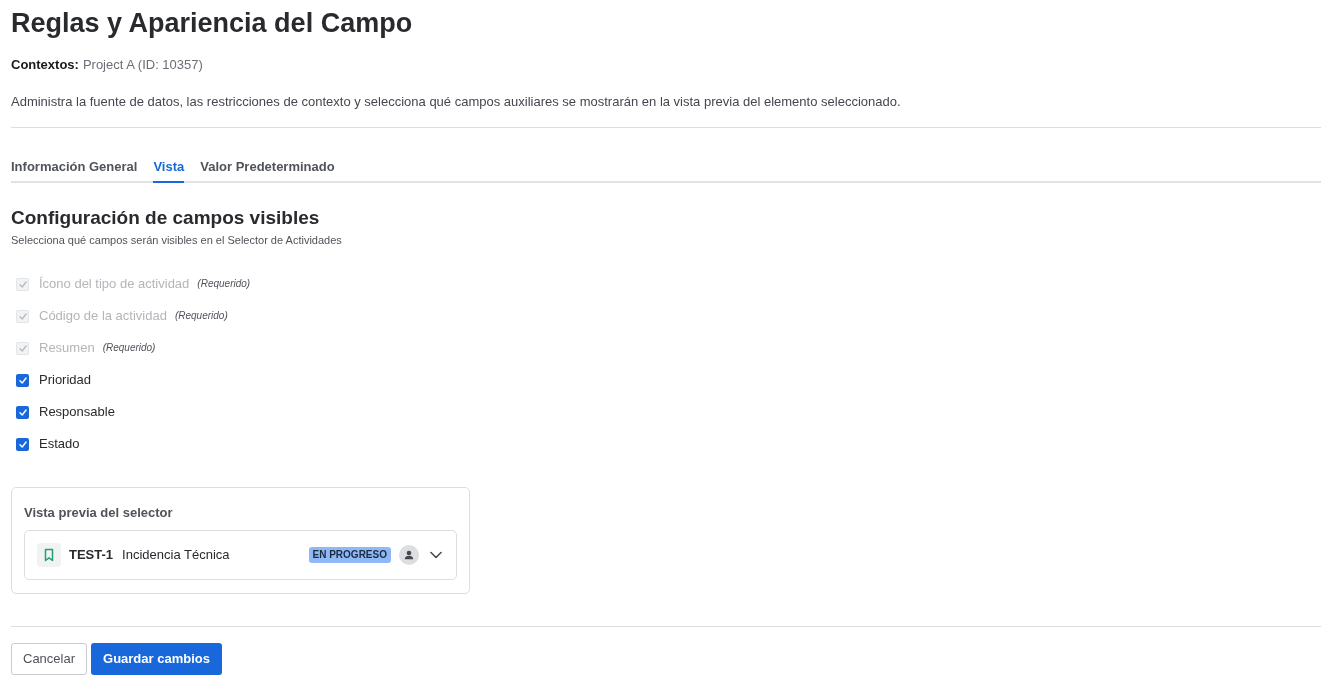  I want to click on checkbox-label: Ícono del tipo de actividad, so click(114, 284).